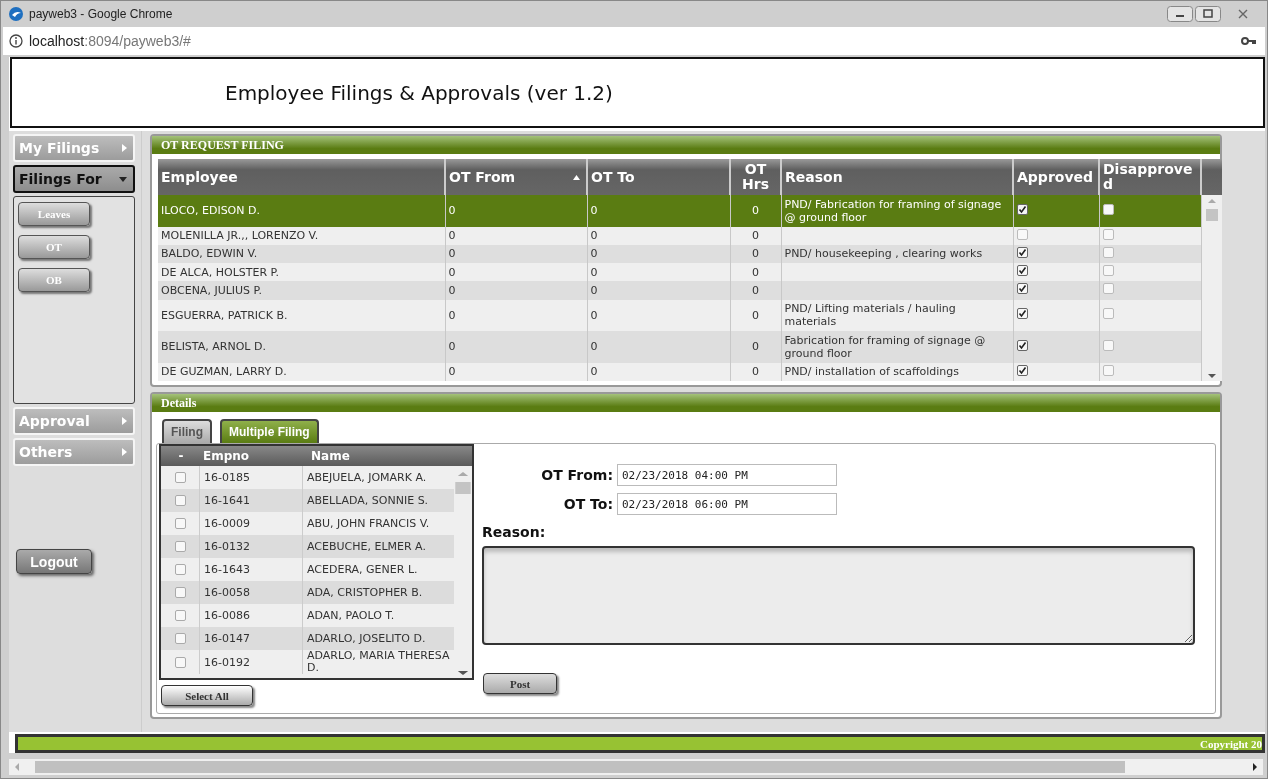  Describe the element at coordinates (679, 347) in the screenshot. I see `table-row: BELISTA, ARNOL D. 0 0 0 Fabrication for framing of signage @ ground floor` at that location.